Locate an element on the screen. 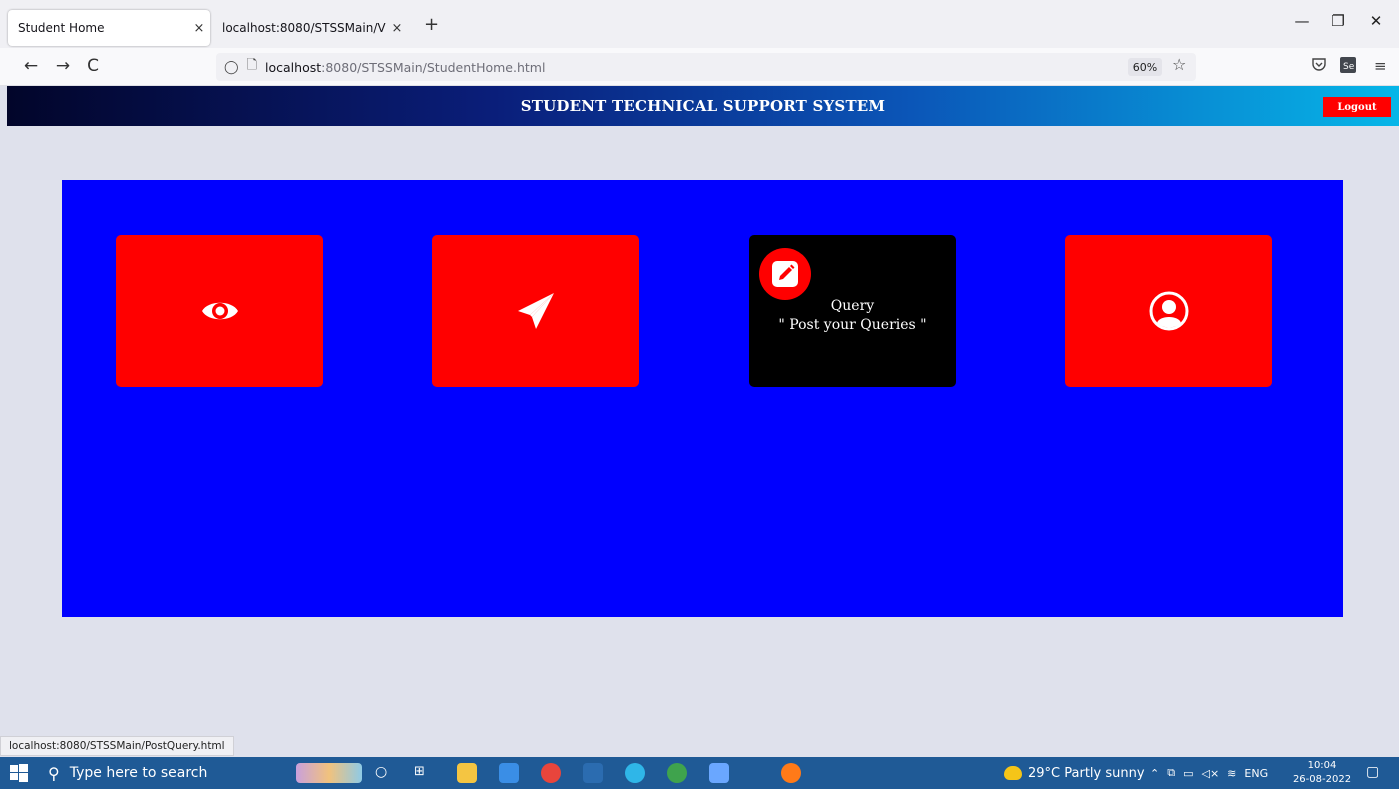  volume-muted-icon: ◁× is located at coordinates (1210, 773).